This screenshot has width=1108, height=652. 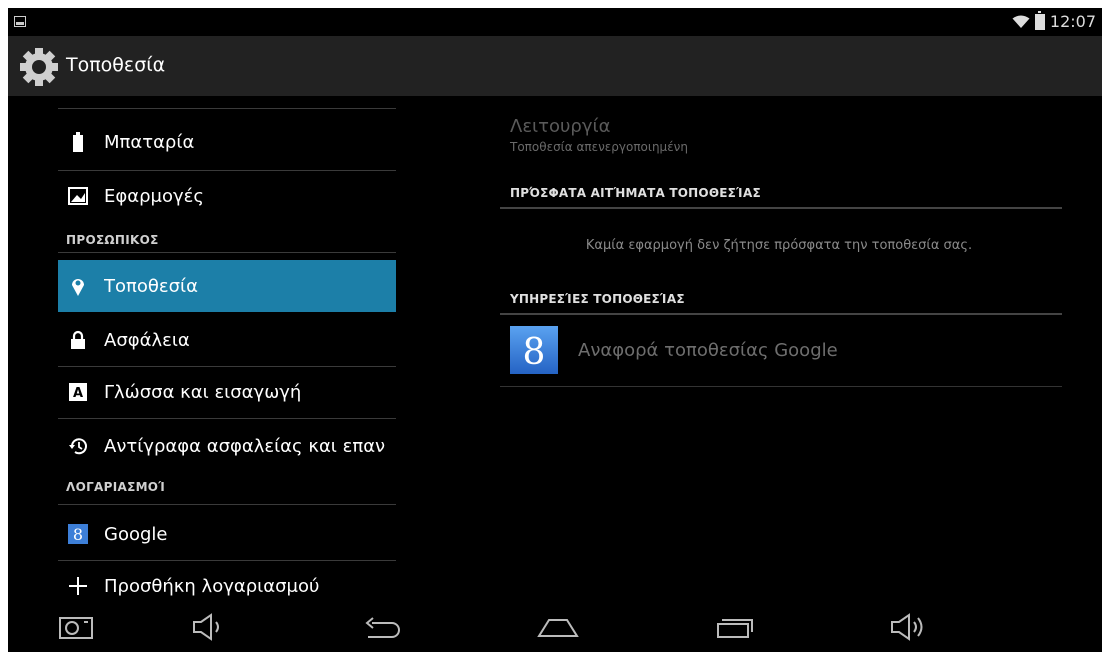 I want to click on navigation-bar, so click(x=555, y=626).